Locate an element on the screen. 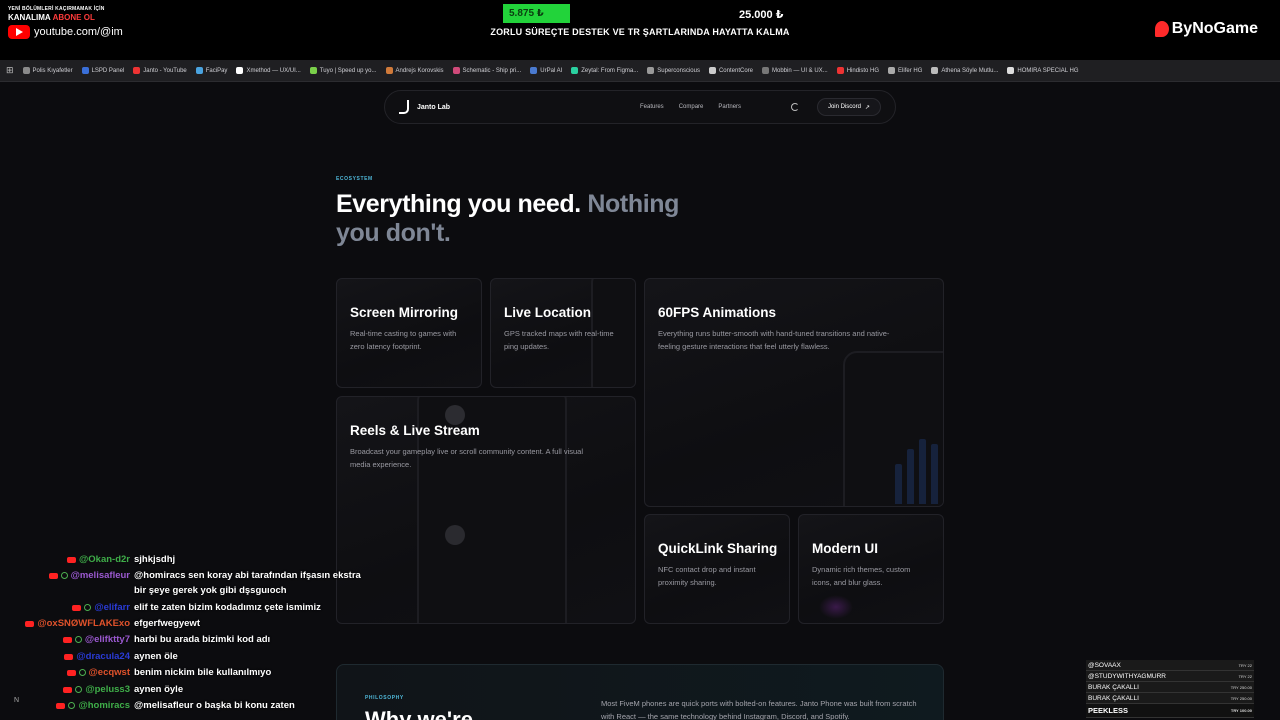 The width and height of the screenshot is (1280, 720). bookmark-label: Polis Kıyafetler is located at coordinates (52, 70).